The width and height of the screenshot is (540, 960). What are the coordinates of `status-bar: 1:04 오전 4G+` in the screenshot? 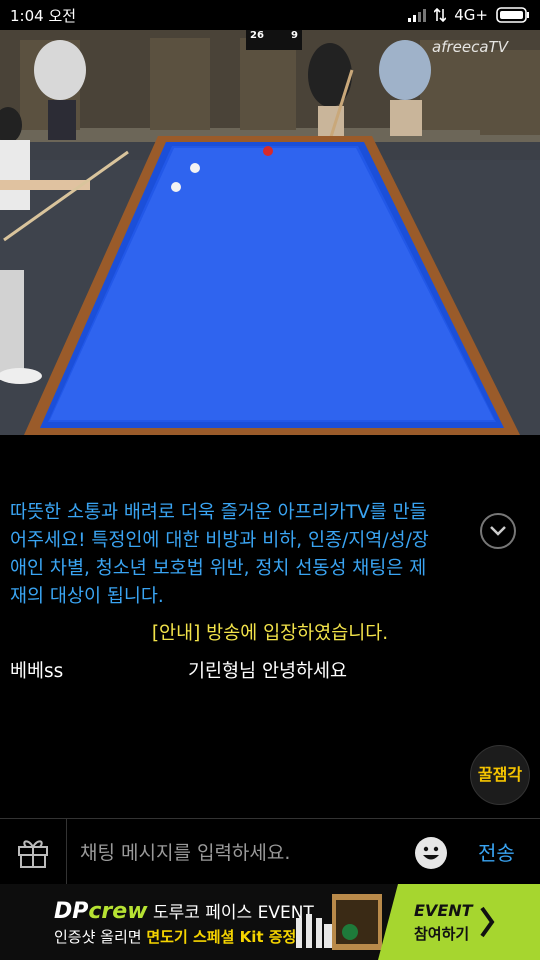 It's located at (270, 15).